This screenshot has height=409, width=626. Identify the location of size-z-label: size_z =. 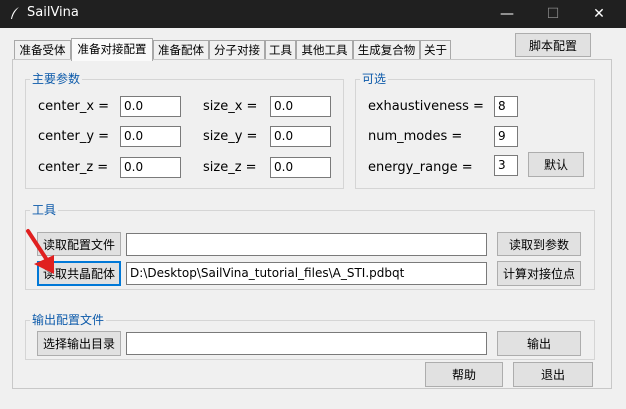
(230, 167).